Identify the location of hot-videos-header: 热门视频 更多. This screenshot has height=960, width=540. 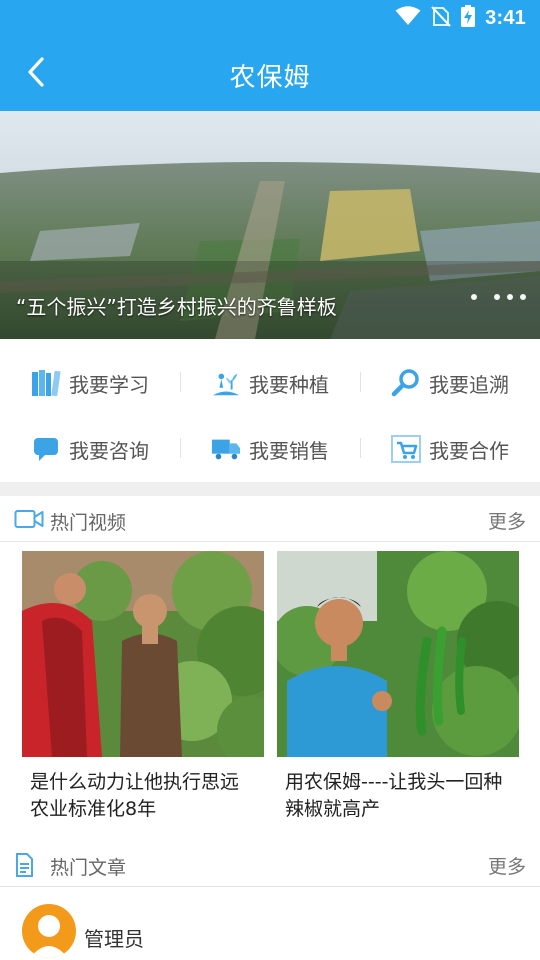
(270, 519).